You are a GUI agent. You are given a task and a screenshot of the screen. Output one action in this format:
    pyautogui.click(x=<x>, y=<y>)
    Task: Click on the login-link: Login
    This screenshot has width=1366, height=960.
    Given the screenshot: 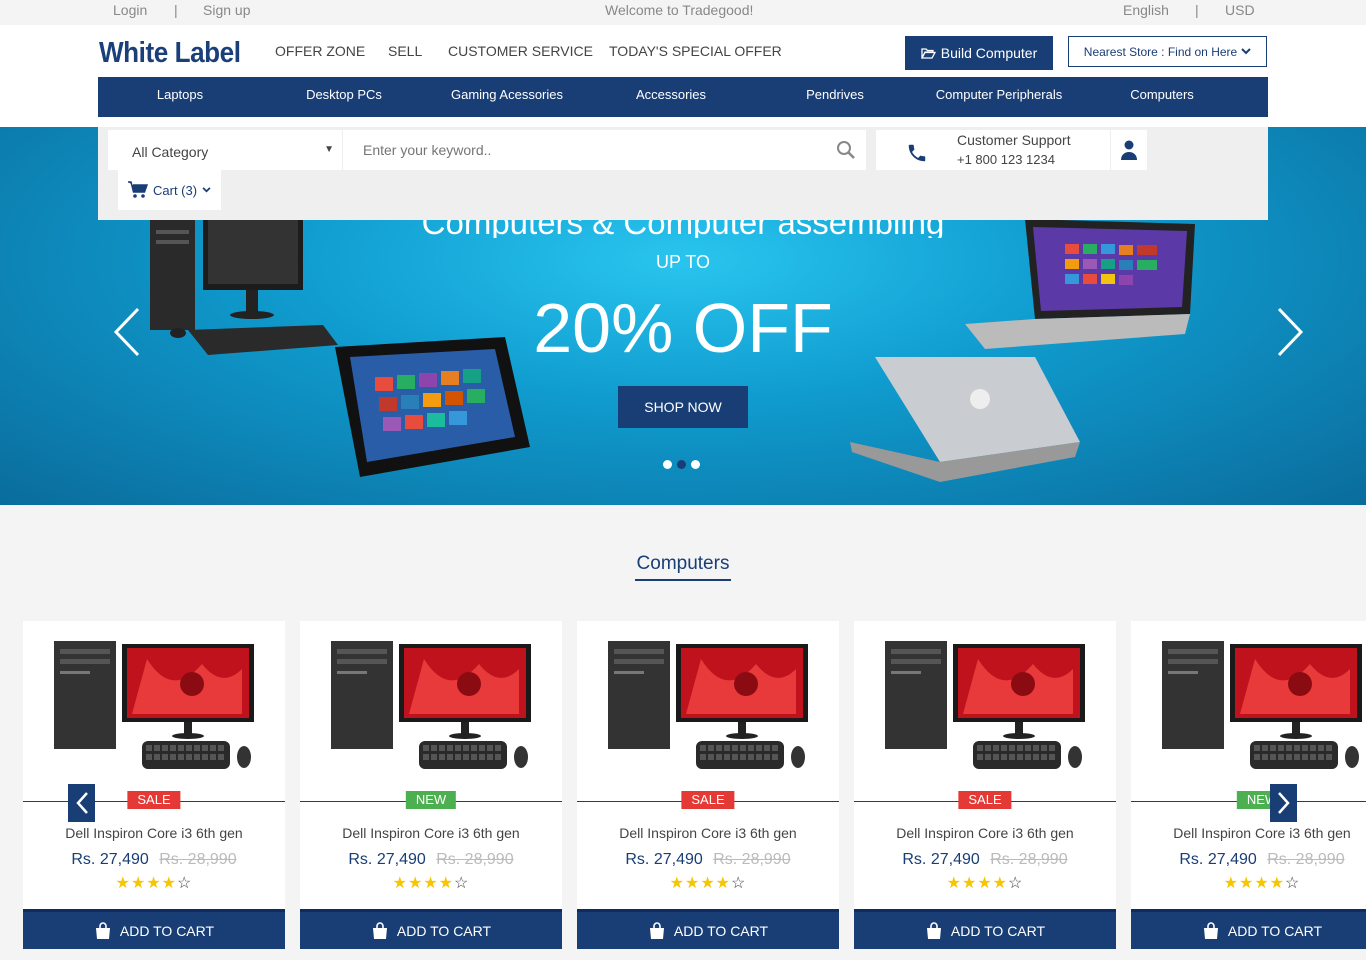 What is the action you would take?
    pyautogui.click(x=130, y=10)
    